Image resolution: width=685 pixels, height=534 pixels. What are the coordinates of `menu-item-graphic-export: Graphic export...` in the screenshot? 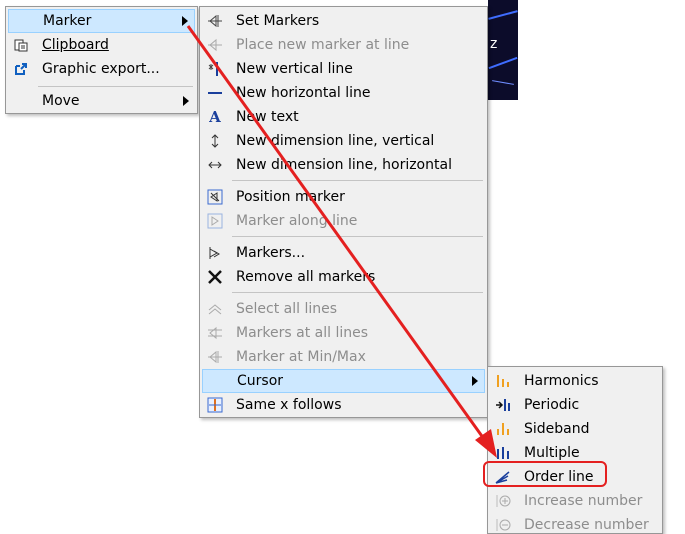 It's located at (101, 69).